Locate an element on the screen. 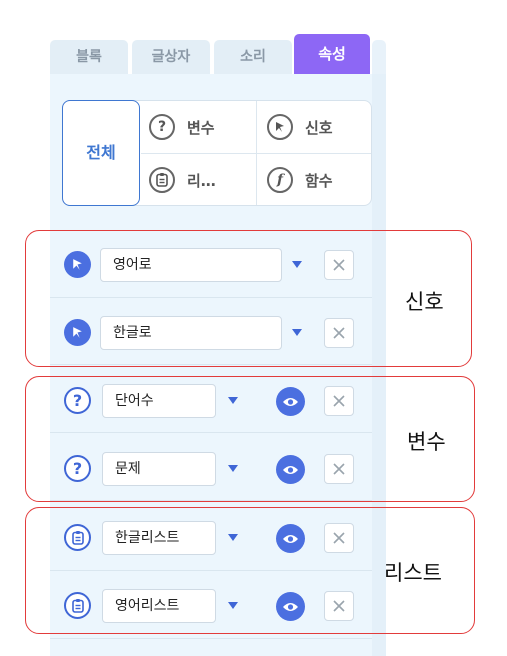  function-icon: f is located at coordinates (280, 180).